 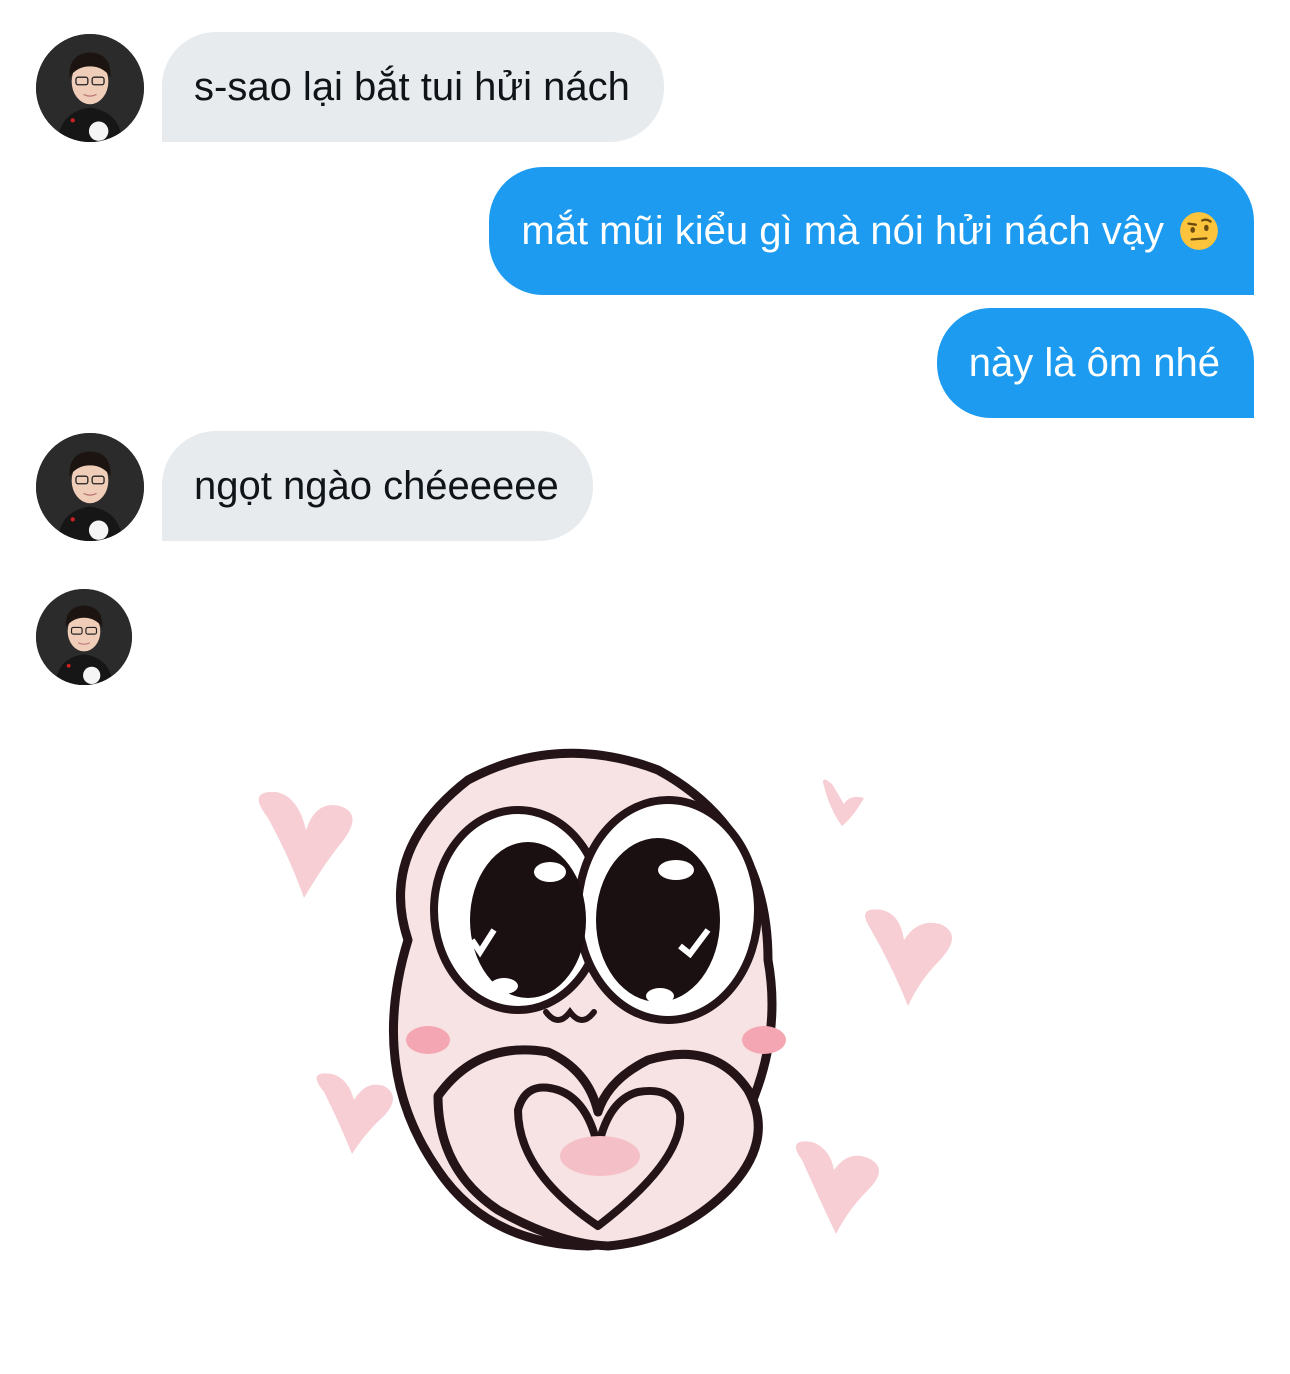 What do you see at coordinates (842, 231) in the screenshot?
I see `message-text: mắt mũi kiểu gì mà nói hửi nách vậy` at bounding box center [842, 231].